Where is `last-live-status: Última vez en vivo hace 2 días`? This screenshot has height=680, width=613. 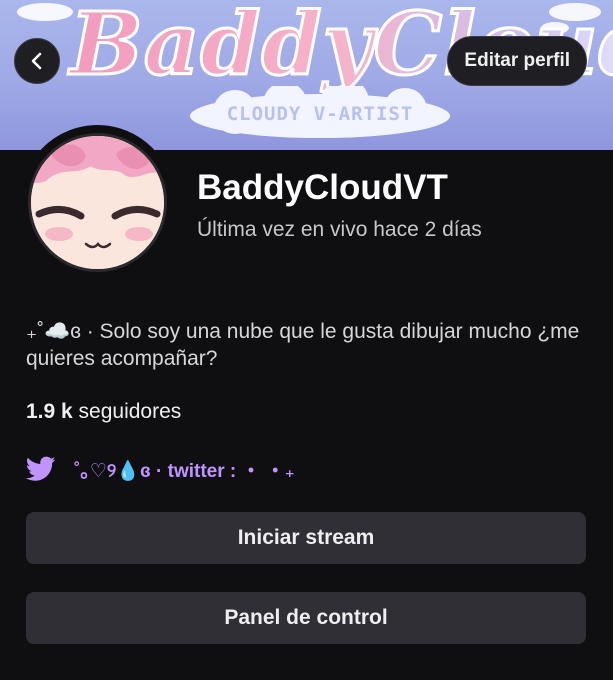
last-live-status: Última vez en vivo hace 2 días is located at coordinates (339, 229).